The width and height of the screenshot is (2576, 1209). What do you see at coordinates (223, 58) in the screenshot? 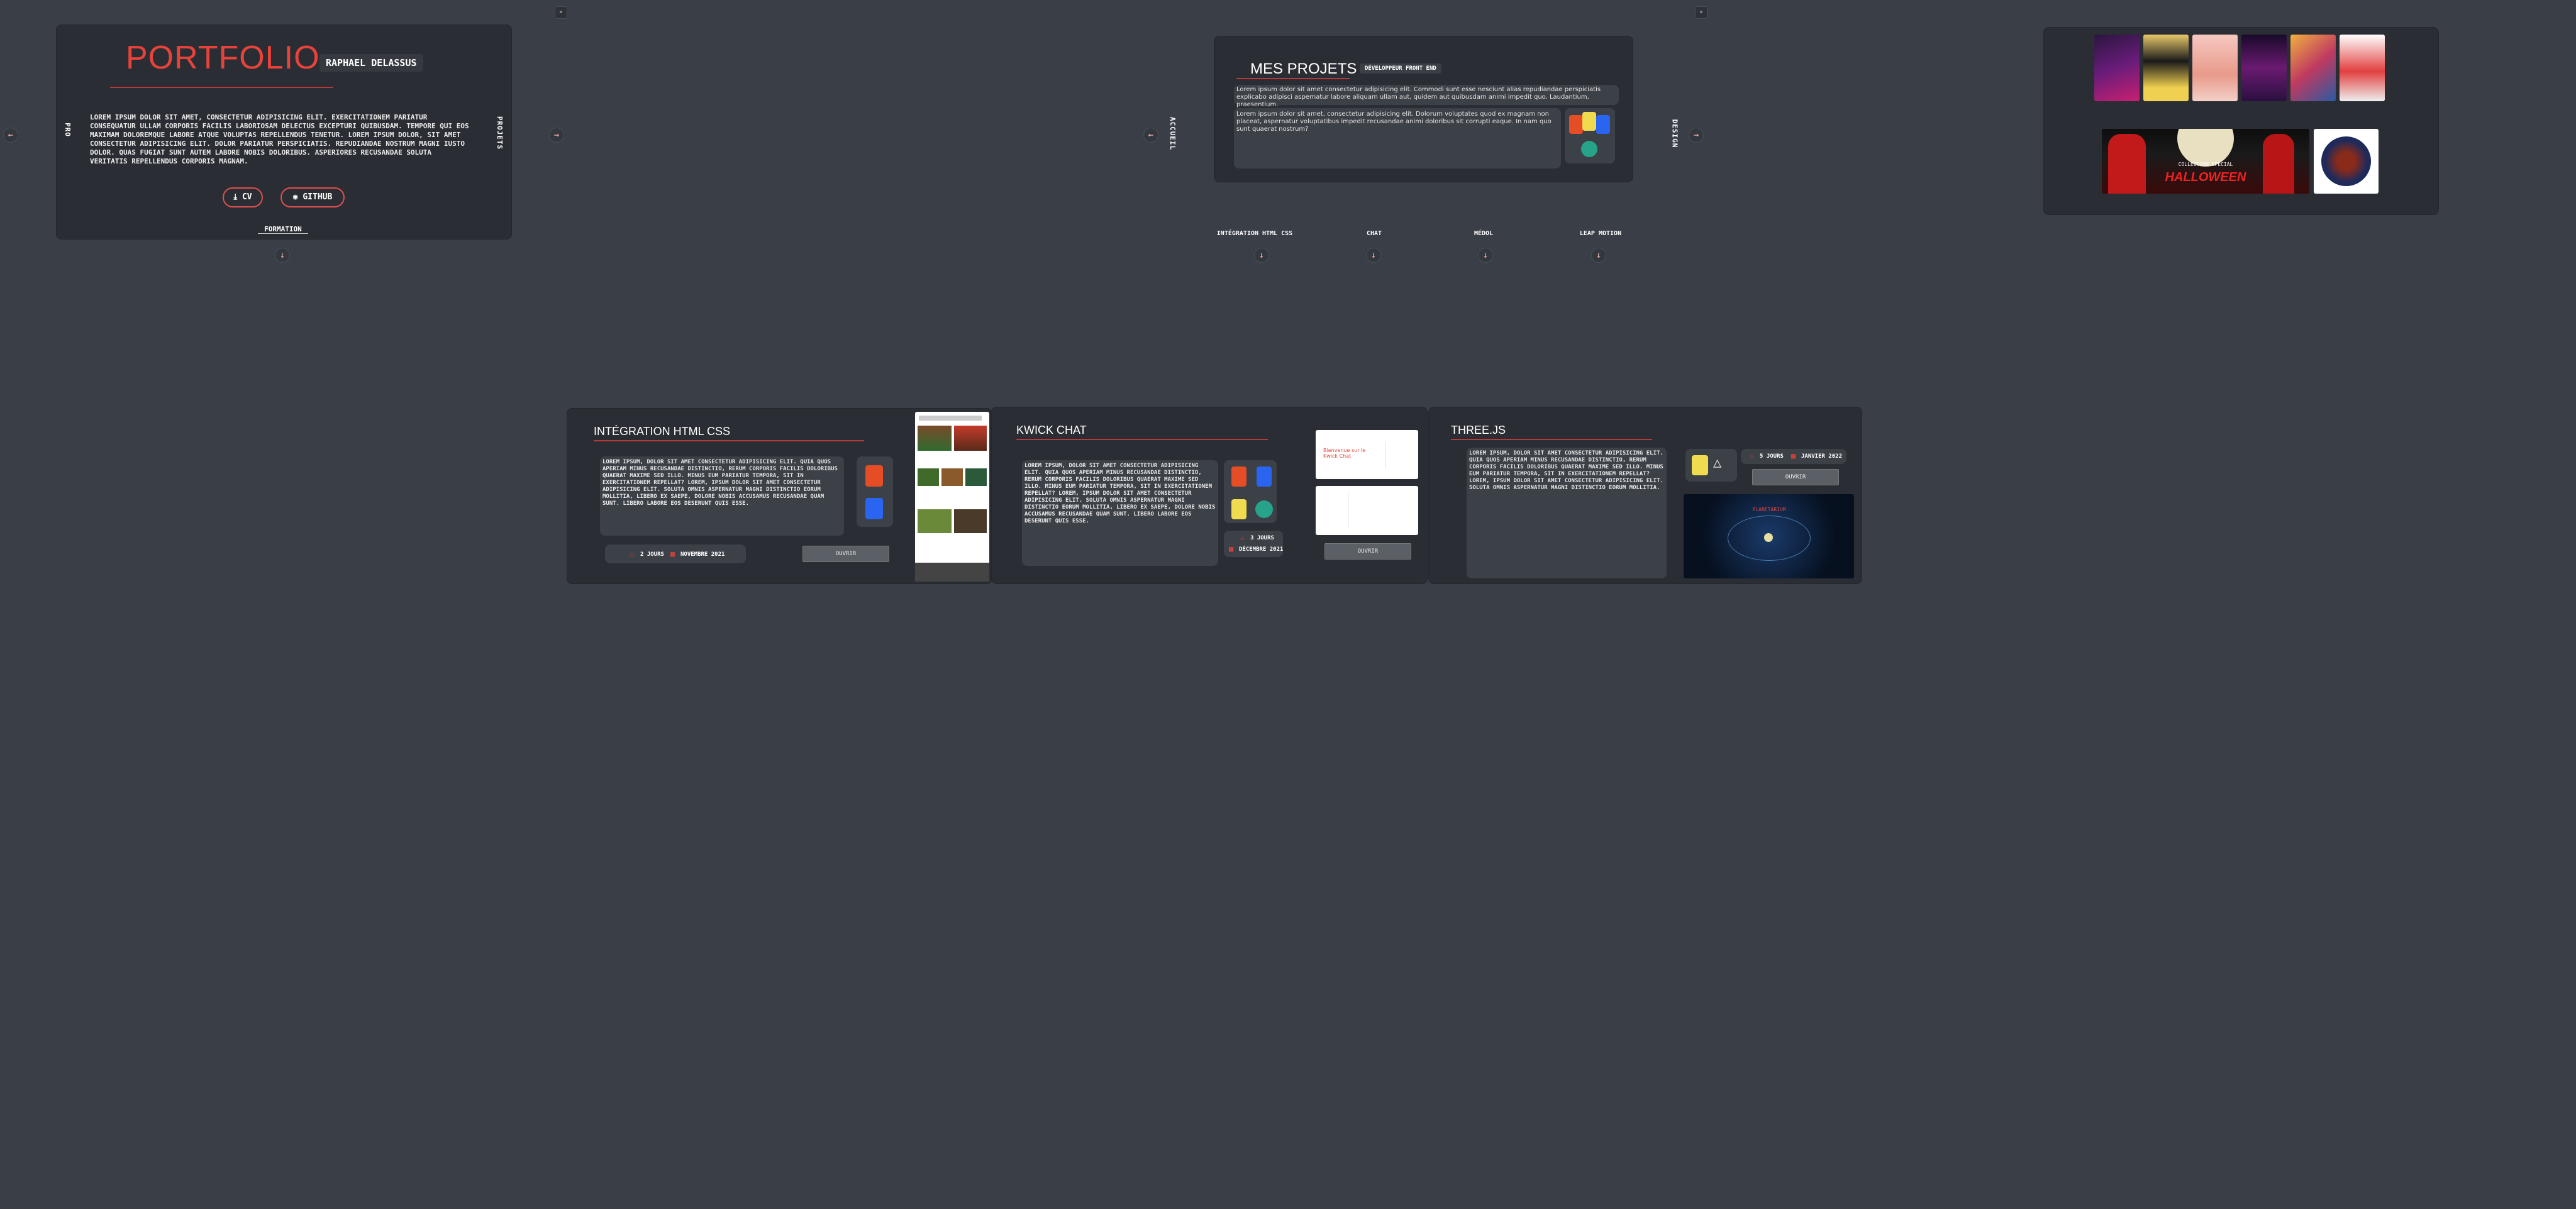
I see `portfolio-title: PORTFOLIO` at bounding box center [223, 58].